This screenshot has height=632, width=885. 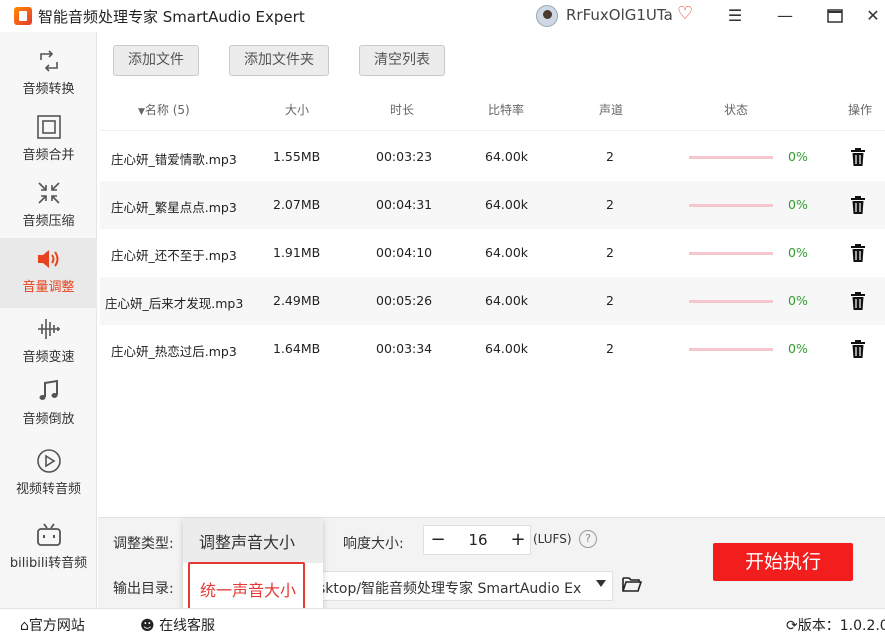 What do you see at coordinates (48, 89) in the screenshot?
I see `sidebar-item-label: 音频转换` at bounding box center [48, 89].